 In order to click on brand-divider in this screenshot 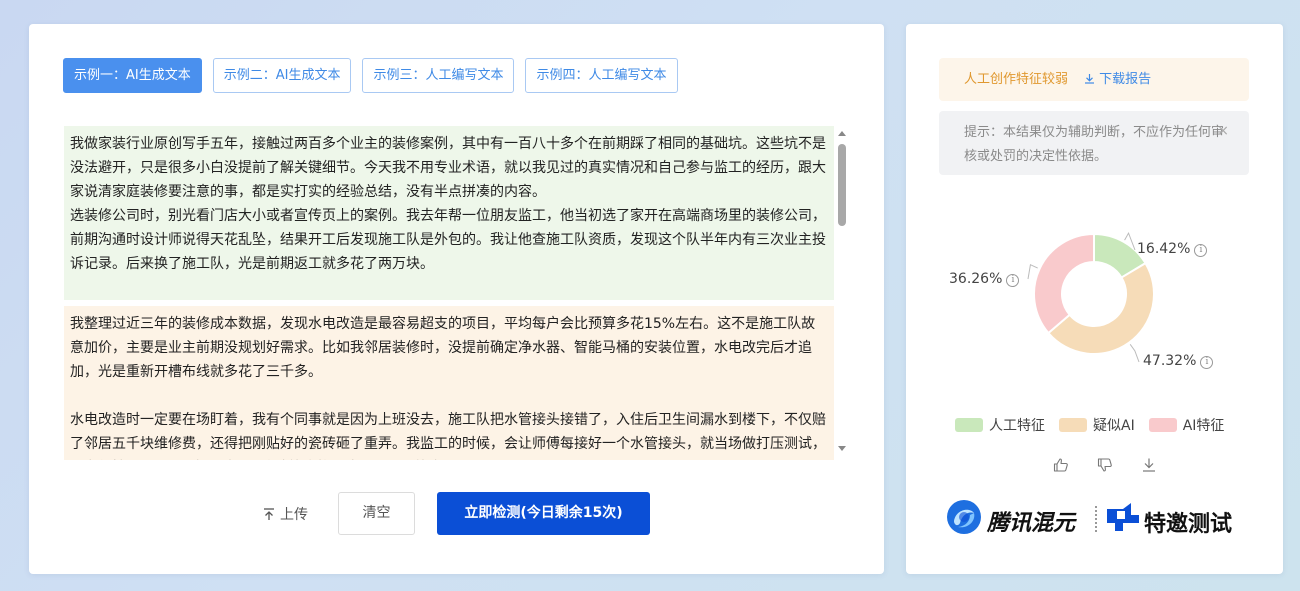, I will do `click(1096, 519)`.